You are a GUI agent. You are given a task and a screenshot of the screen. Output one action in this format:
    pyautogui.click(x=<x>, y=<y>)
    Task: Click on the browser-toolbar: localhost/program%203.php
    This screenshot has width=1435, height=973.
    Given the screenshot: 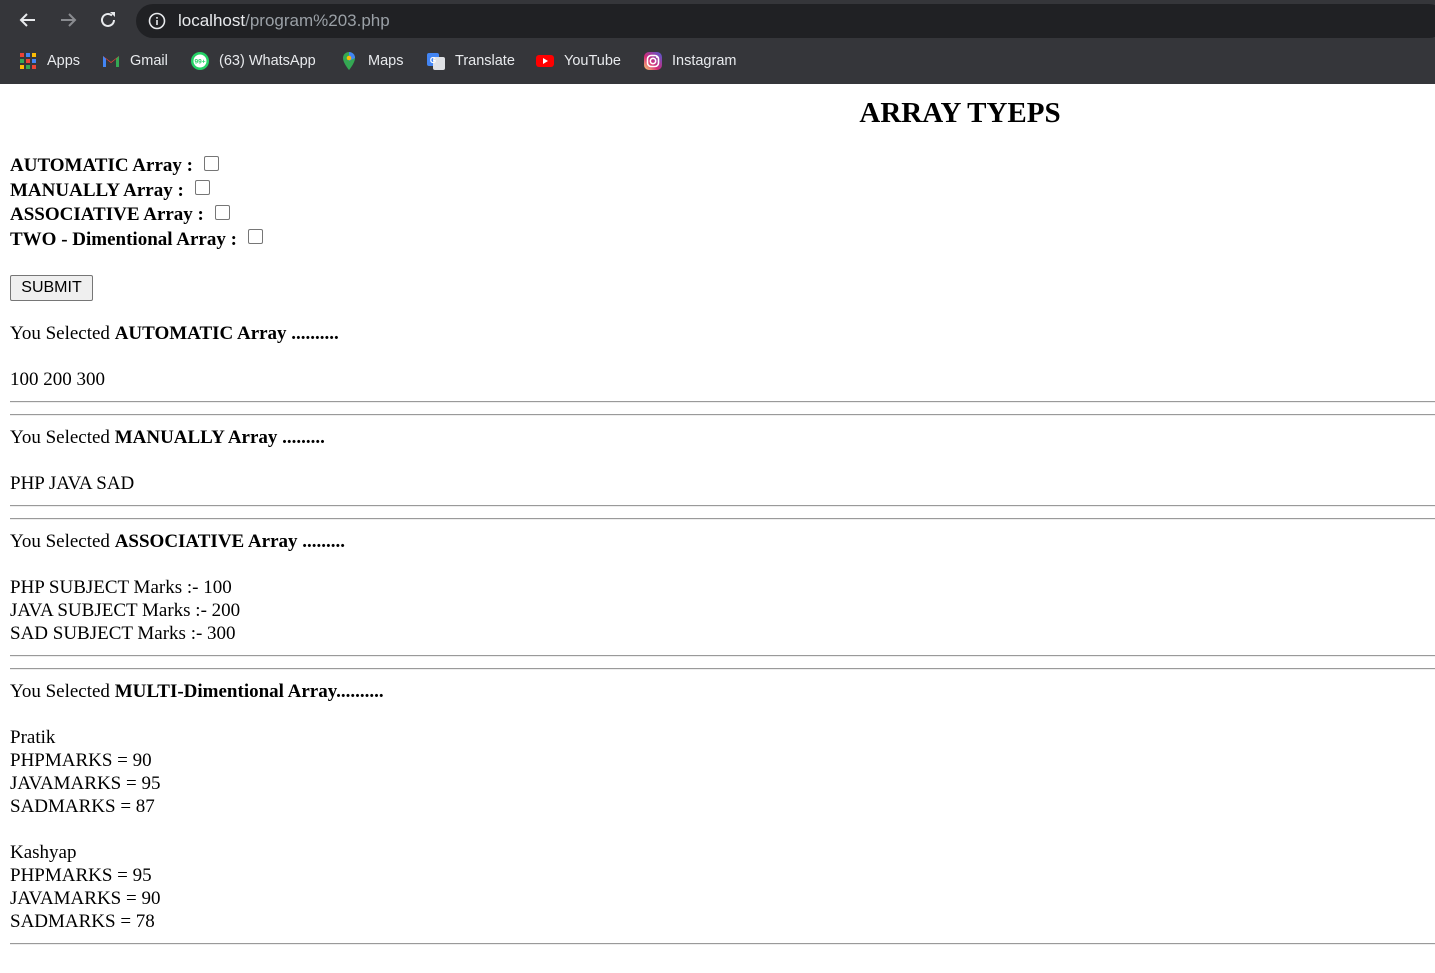 What is the action you would take?
    pyautogui.click(x=717, y=20)
    